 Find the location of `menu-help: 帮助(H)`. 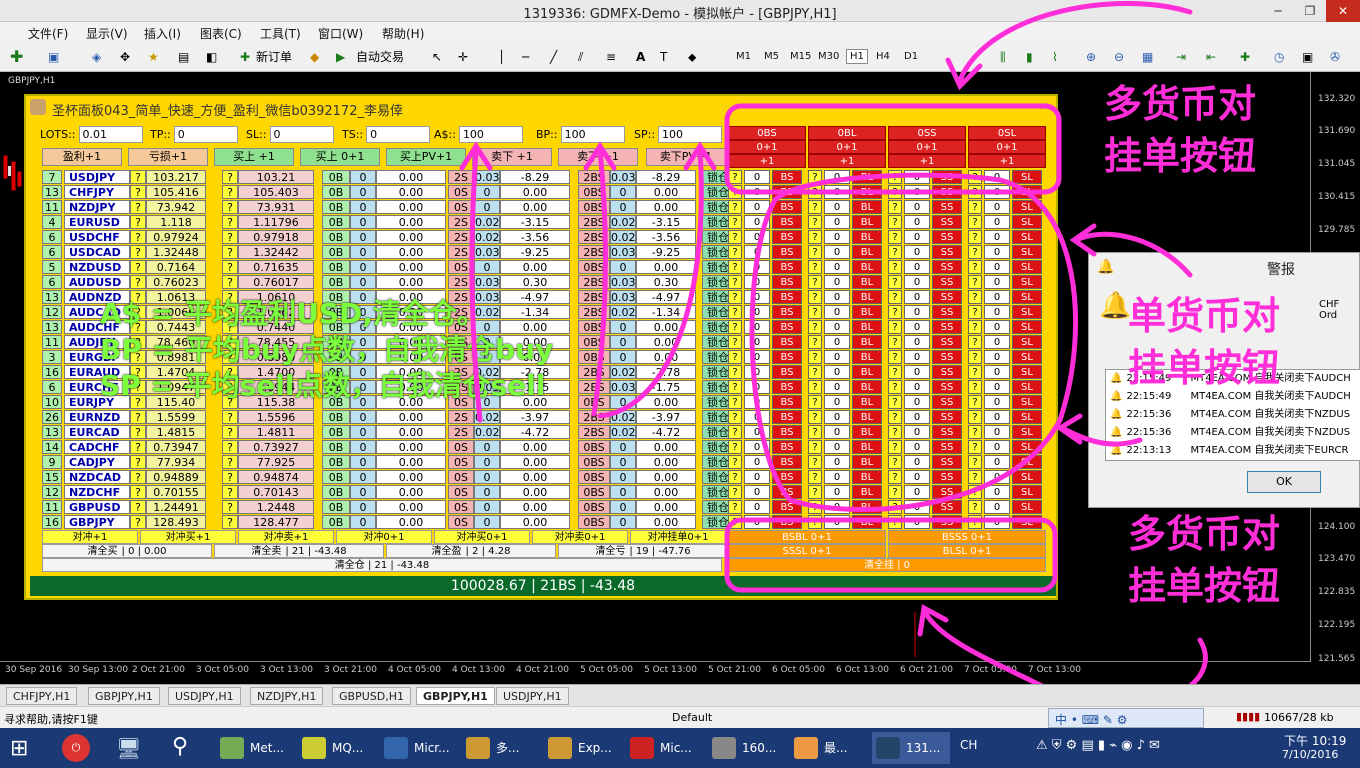

menu-help: 帮助(H) is located at coordinates (403, 33).